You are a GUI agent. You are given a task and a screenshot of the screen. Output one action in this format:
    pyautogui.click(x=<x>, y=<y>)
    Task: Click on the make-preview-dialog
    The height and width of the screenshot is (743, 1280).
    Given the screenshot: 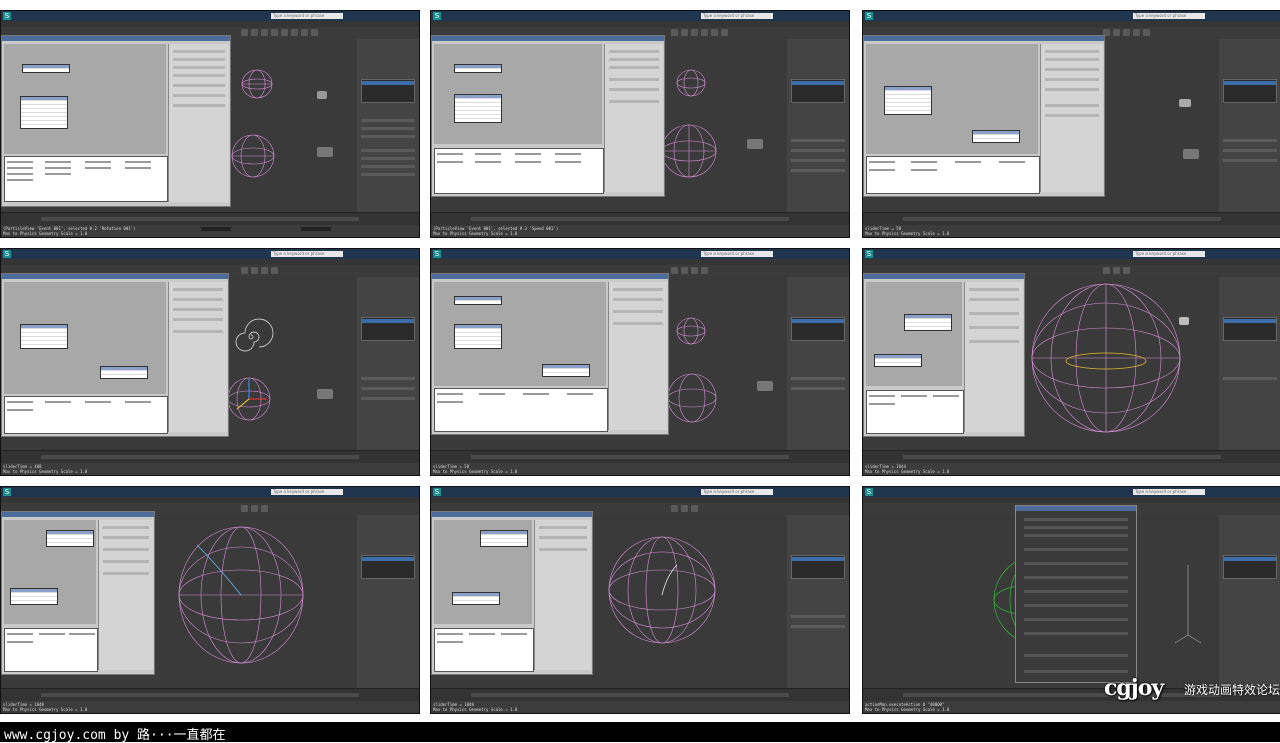 What is the action you would take?
    pyautogui.click(x=1076, y=594)
    